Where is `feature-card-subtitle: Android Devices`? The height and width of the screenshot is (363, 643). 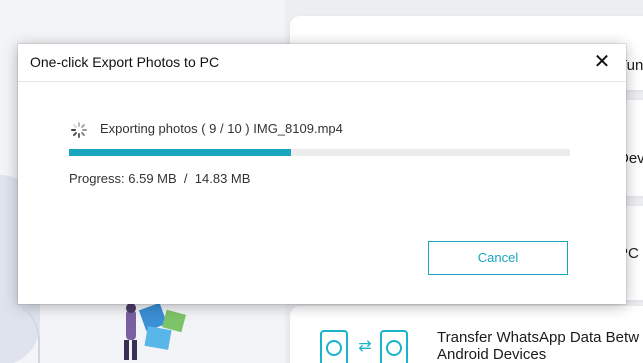 feature-card-subtitle: Android Devices is located at coordinates (492, 354).